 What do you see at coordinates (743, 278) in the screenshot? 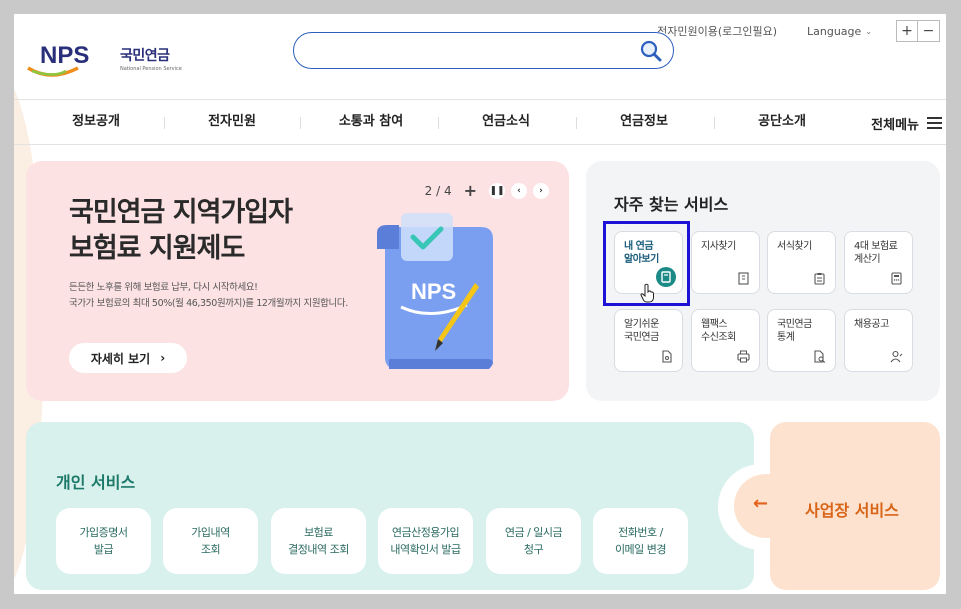
I see `building-icon` at bounding box center [743, 278].